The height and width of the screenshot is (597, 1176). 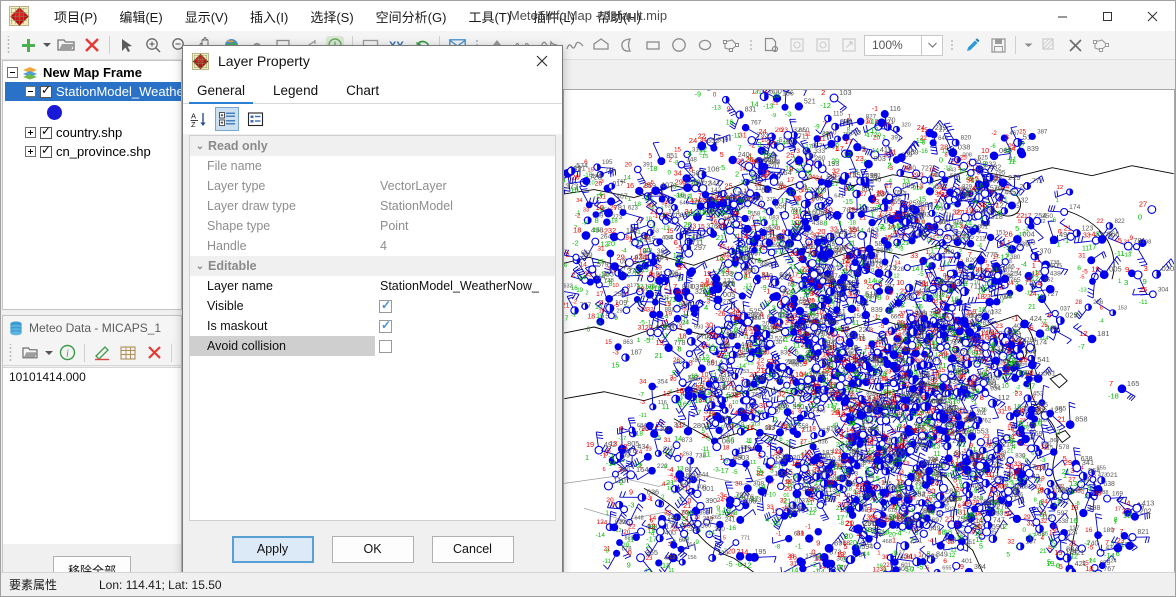 What do you see at coordinates (372, 246) in the screenshot?
I see `property-row-handle: Handle 4` at bounding box center [372, 246].